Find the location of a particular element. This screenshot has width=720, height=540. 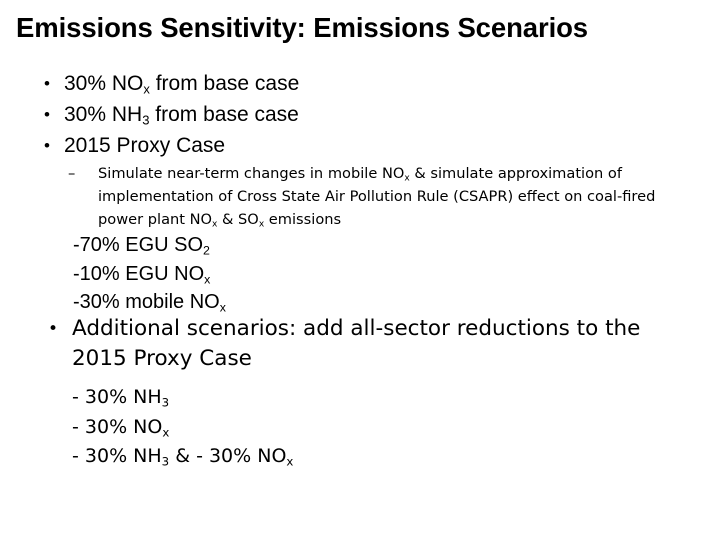

reduction-subscript: 2 is located at coordinates (206, 250).